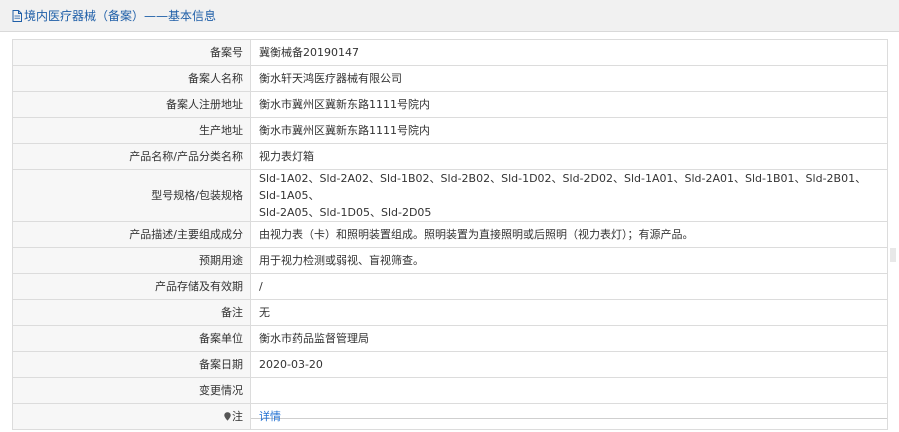 Image resolution: width=899 pixels, height=432 pixels. What do you see at coordinates (569, 338) in the screenshot?
I see `row-value: 衡水市药品监督管理局` at bounding box center [569, 338].